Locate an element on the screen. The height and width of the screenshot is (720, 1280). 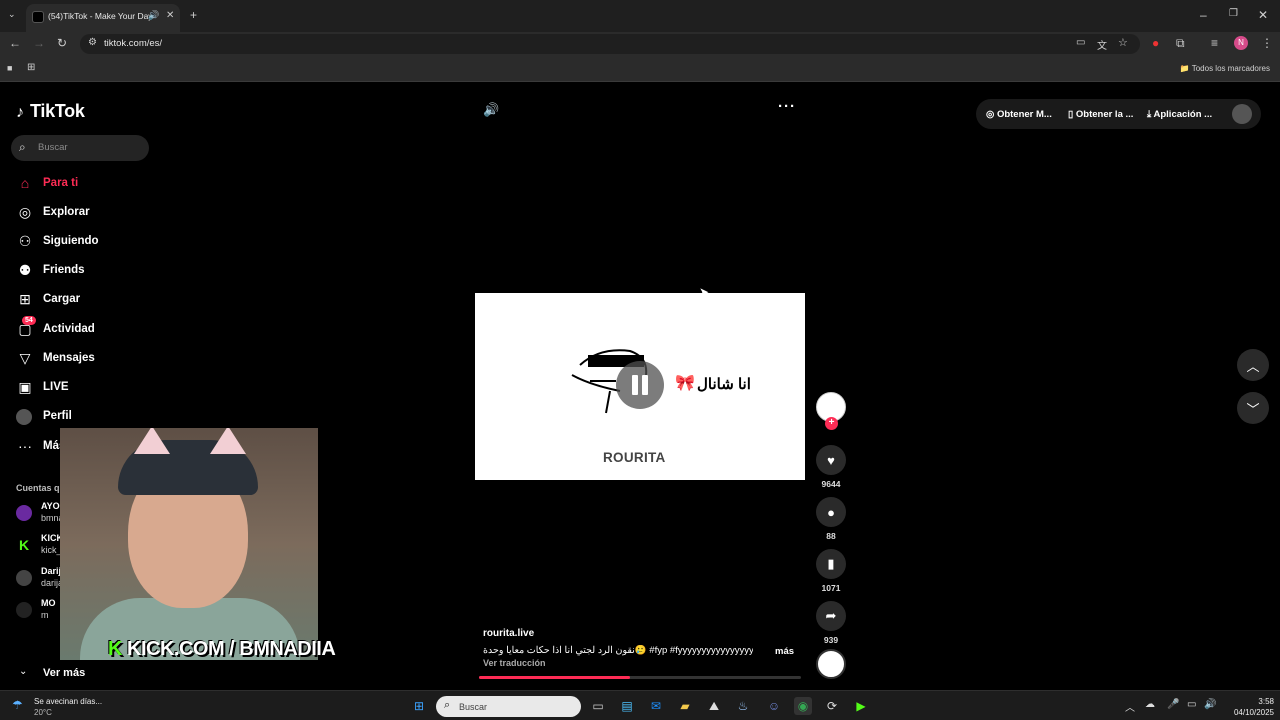
address-bar-row: ← → ↻ ⚙ tiktok.com/es/ ▭ 文 ☆ ● ⧉ ≡ N ⋮ is located at coordinates (640, 44).